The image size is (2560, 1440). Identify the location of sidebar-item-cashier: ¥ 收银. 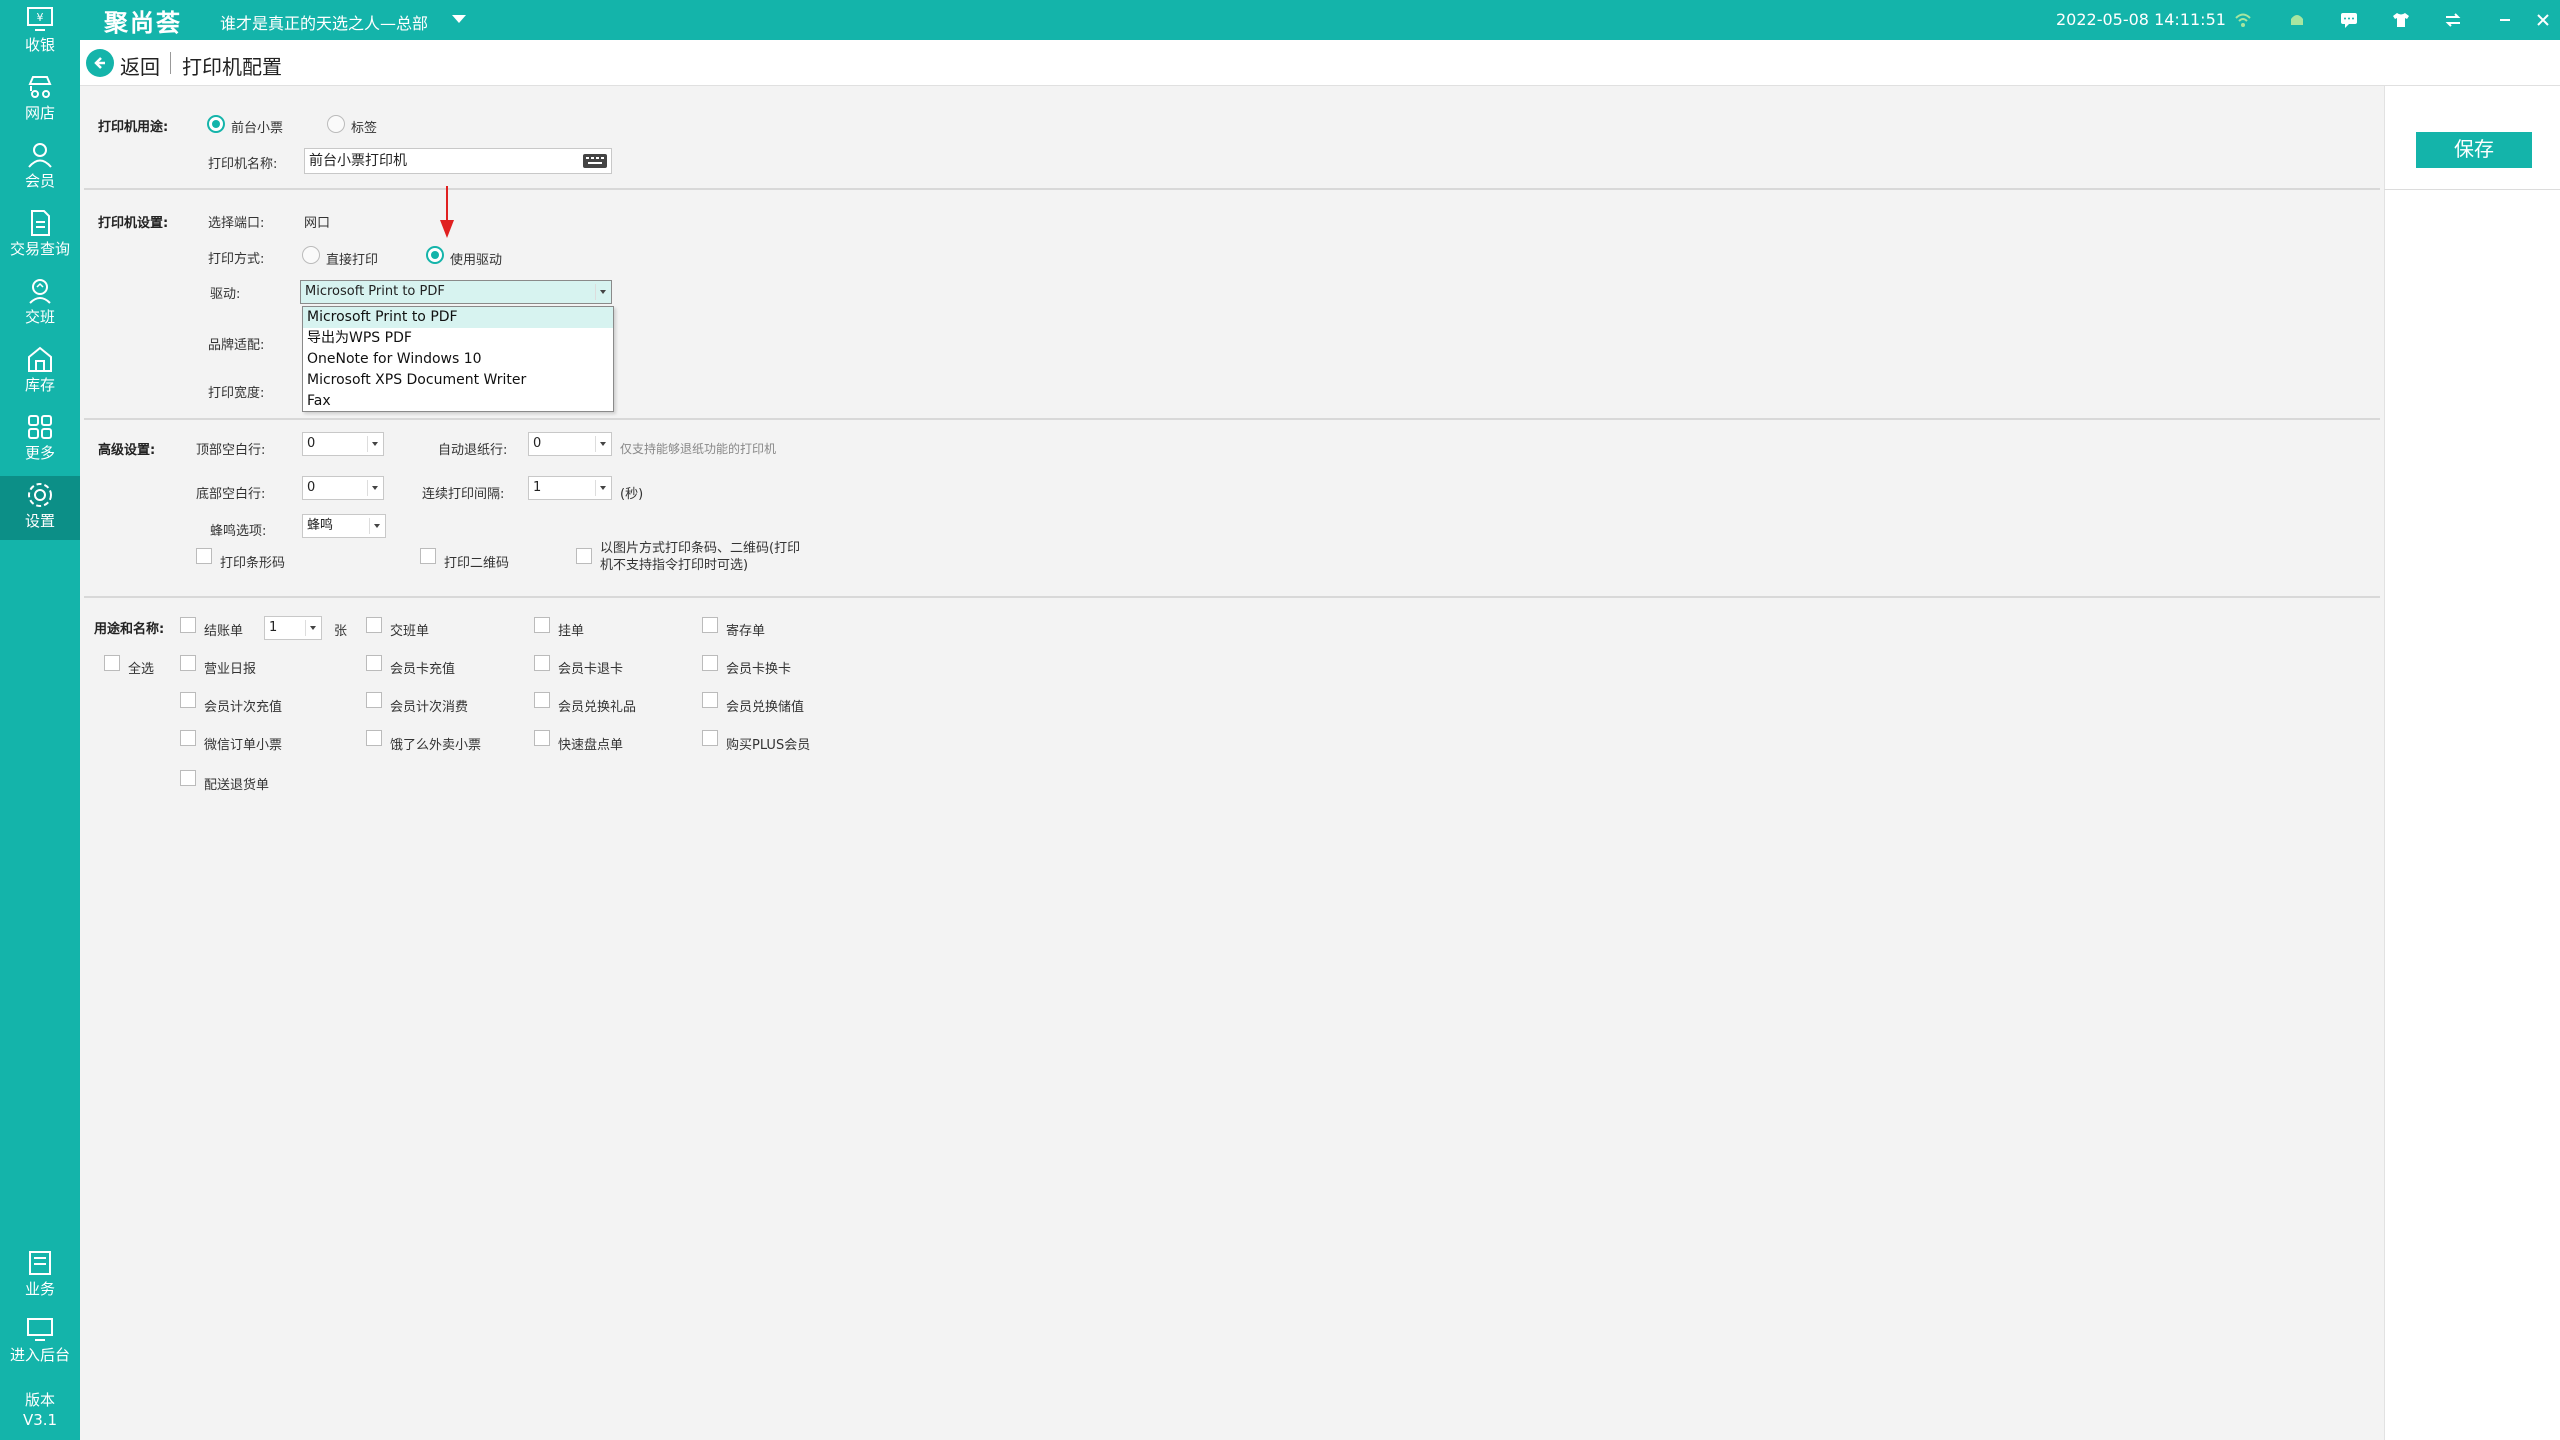
(40, 32).